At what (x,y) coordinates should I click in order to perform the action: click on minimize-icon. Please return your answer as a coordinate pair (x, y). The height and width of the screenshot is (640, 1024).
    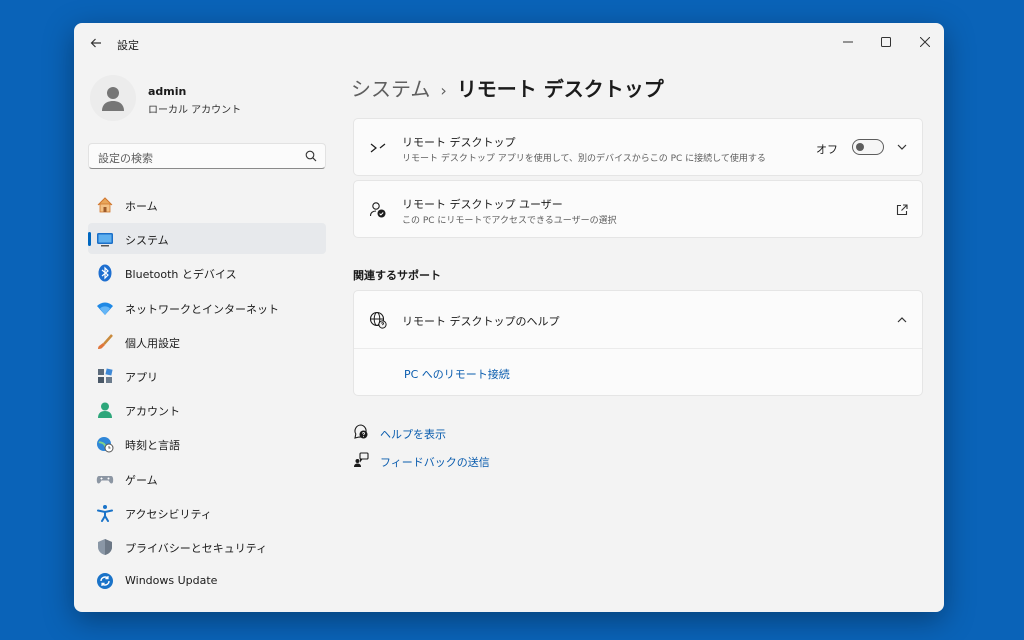
    Looking at the image, I should click on (848, 42).